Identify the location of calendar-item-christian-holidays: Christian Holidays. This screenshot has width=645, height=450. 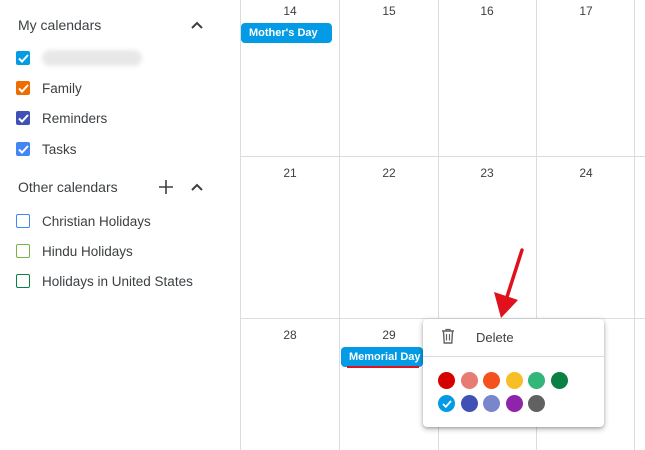
(83, 221).